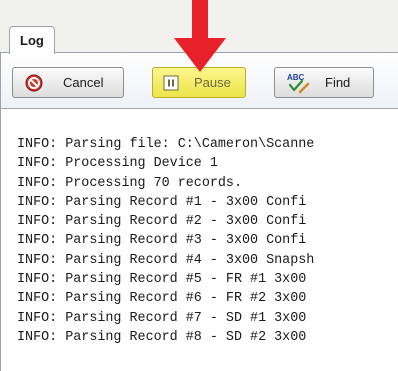 Image resolution: width=398 pixels, height=371 pixels. I want to click on tab-log-label: Log, so click(32, 40).